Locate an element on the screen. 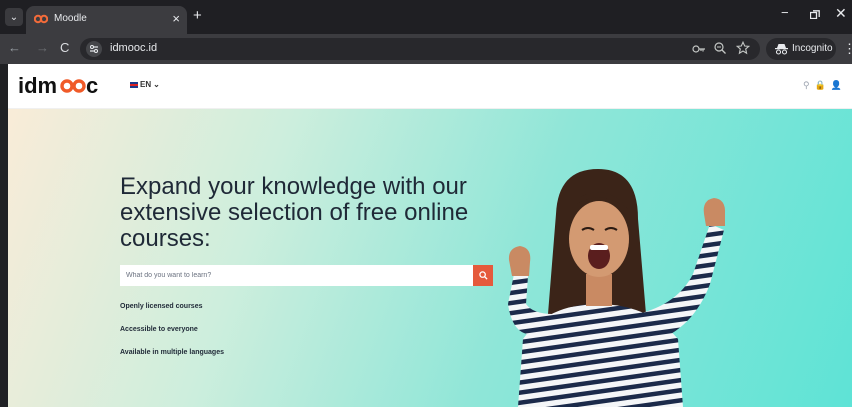  tab-search-icon: ⌄ is located at coordinates (14, 17).